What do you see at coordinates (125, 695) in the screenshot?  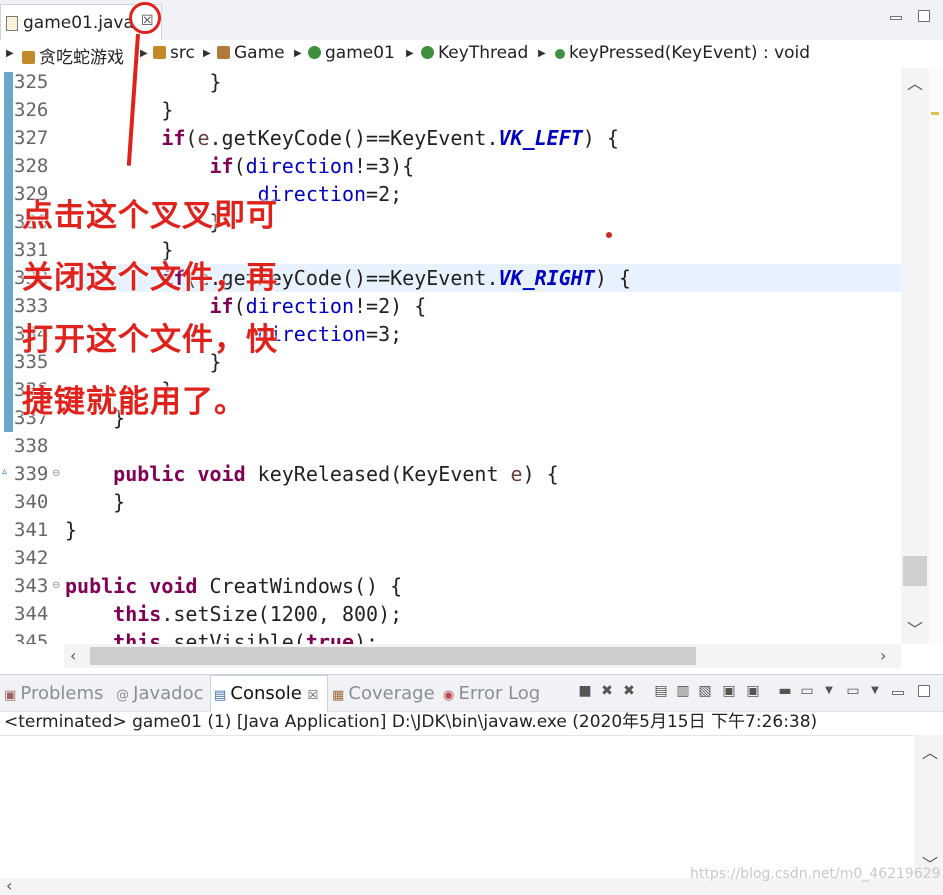 I see `javadoc-icon: @` at bounding box center [125, 695].